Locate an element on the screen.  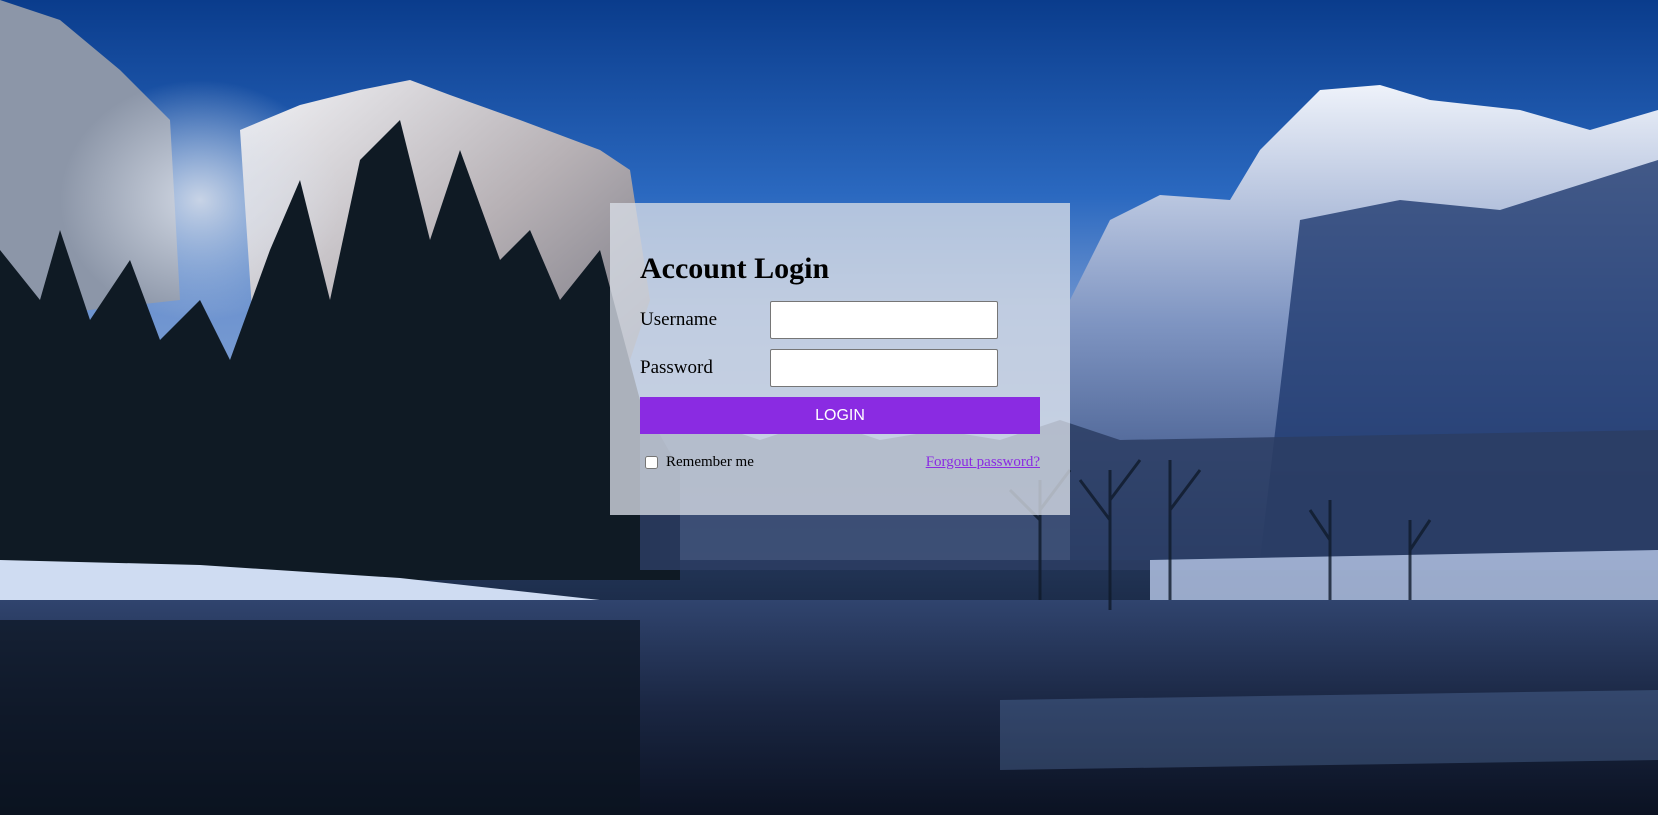
remember-me-label: Remember me is located at coordinates (710, 462).